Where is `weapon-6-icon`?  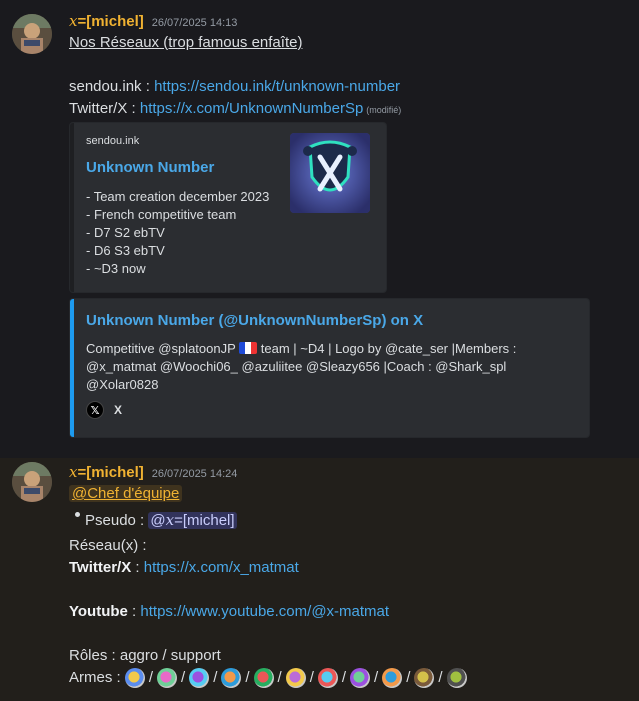
weapon-6-icon is located at coordinates (295, 678).